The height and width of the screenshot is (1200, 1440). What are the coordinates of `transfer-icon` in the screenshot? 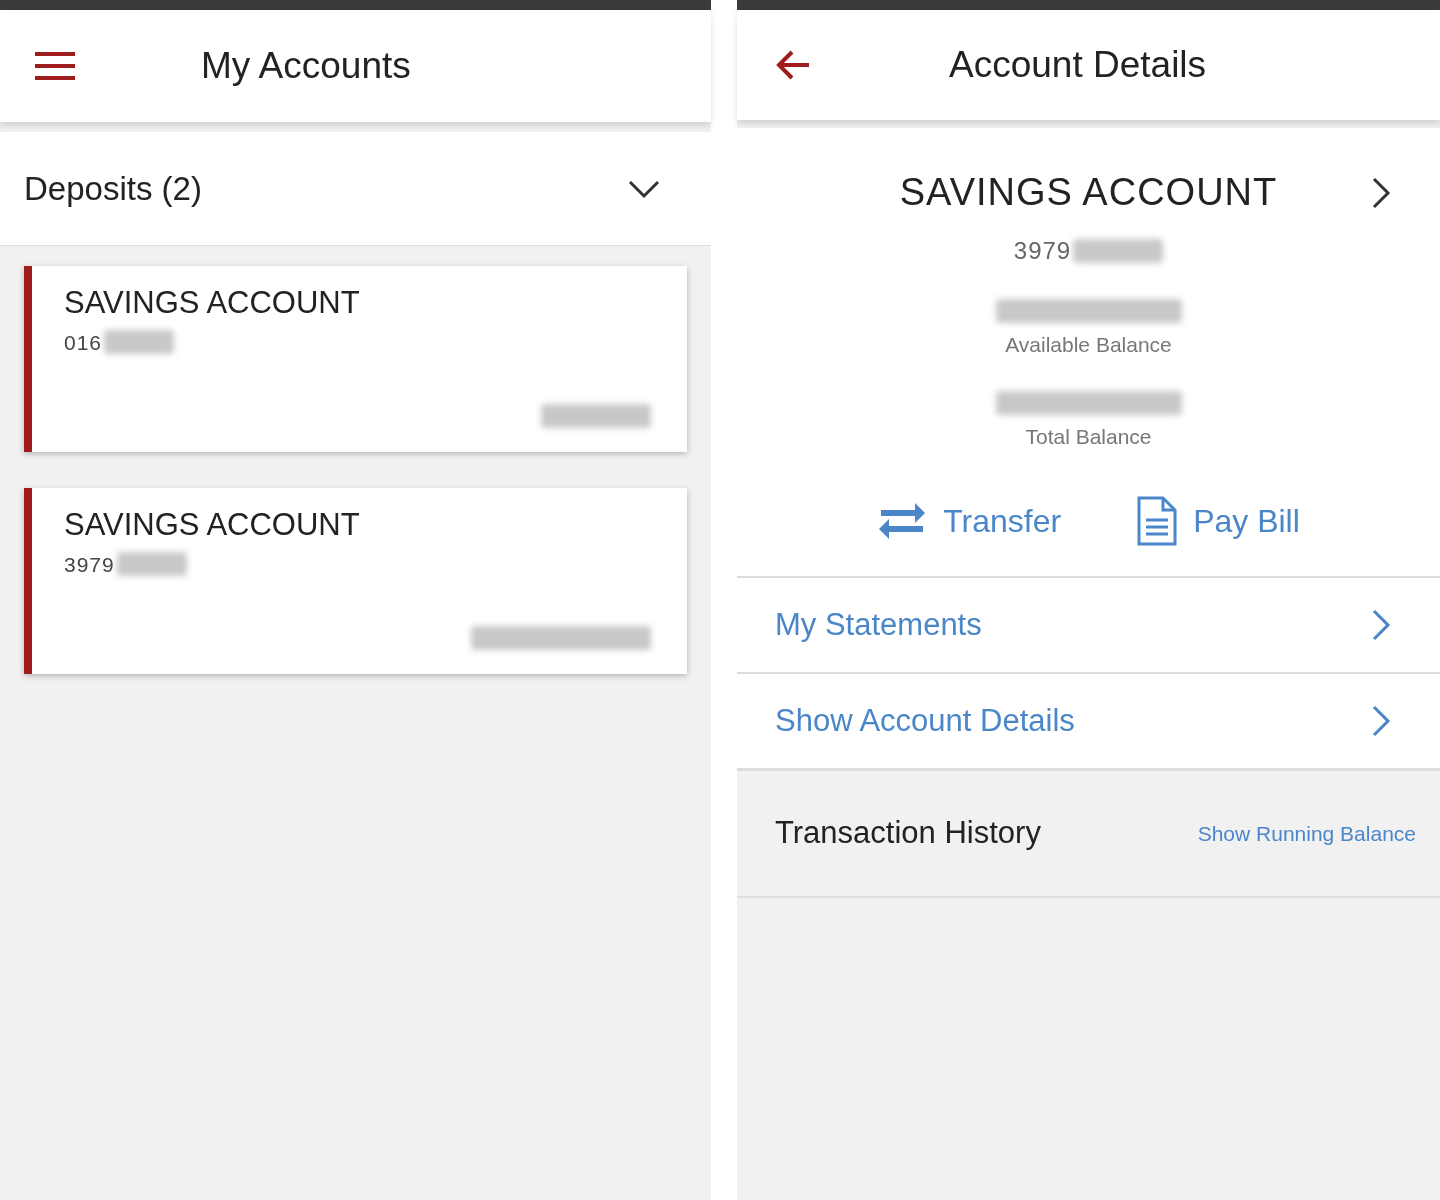 It's located at (902, 521).